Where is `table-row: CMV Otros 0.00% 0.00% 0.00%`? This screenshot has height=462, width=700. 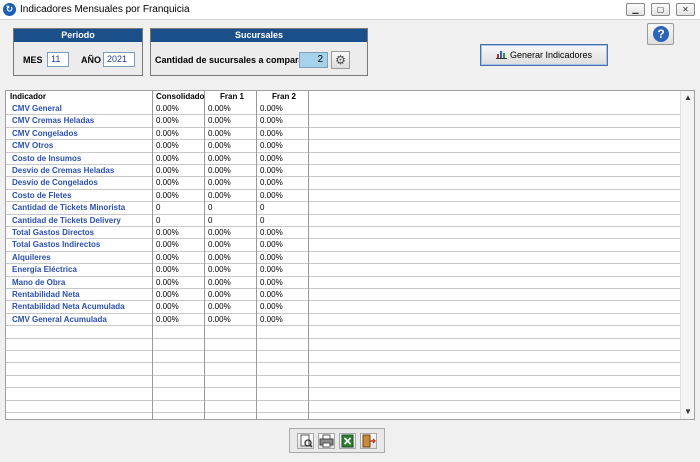
table-row: CMV Otros 0.00% 0.00% 0.00% is located at coordinates (343, 146).